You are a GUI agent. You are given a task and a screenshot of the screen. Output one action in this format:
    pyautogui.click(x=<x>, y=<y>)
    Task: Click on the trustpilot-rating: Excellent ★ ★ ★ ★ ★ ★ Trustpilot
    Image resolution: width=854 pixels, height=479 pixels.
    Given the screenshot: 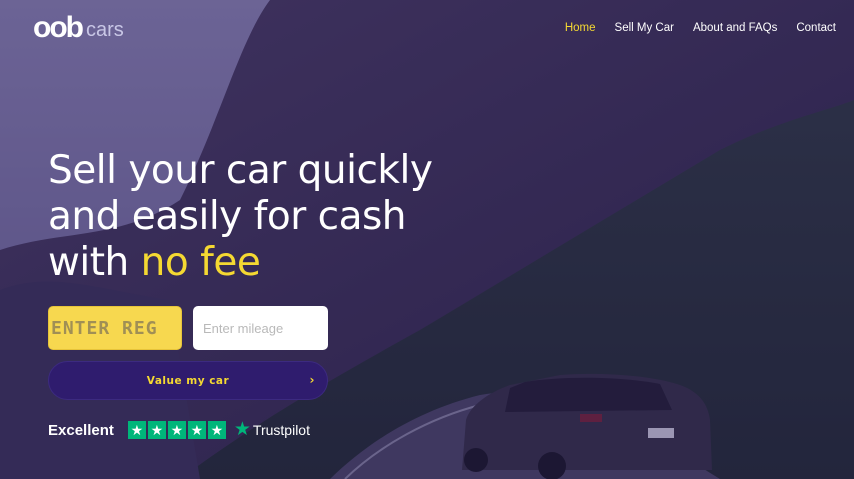 What is the action you would take?
    pyautogui.click(x=179, y=429)
    